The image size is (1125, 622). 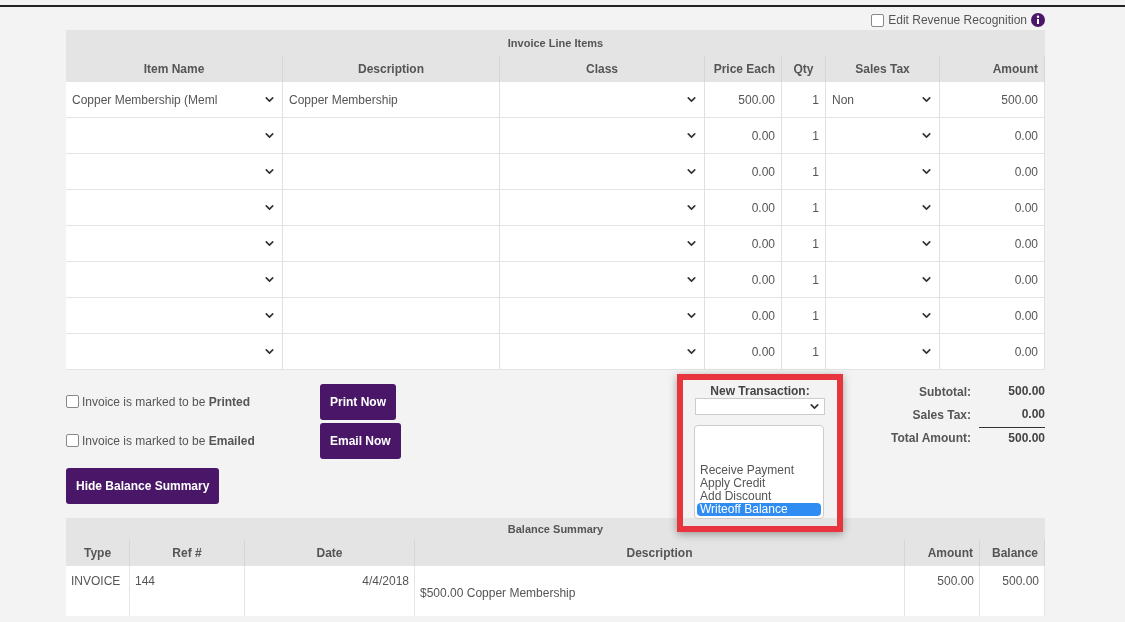 I want to click on column-header: Sales Tax, so click(x=883, y=69).